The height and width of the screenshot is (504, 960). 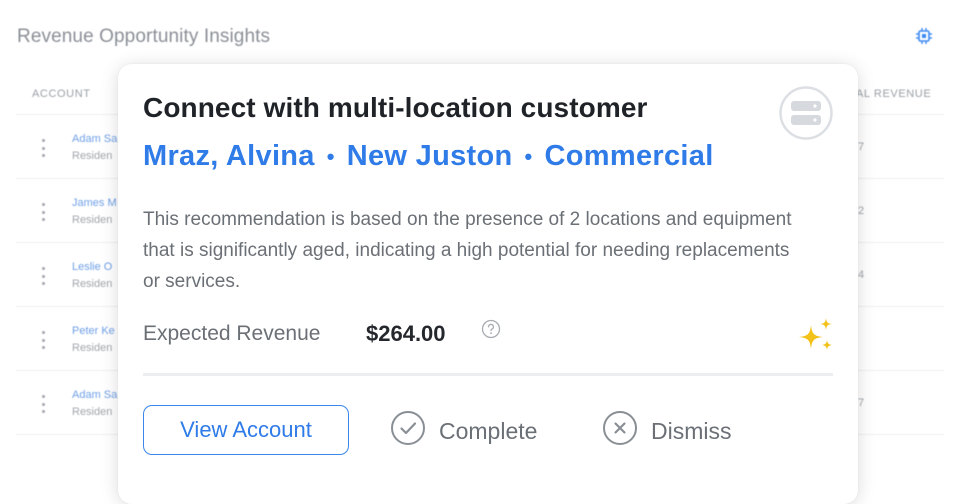 I want to click on card-divider, so click(x=488, y=374).